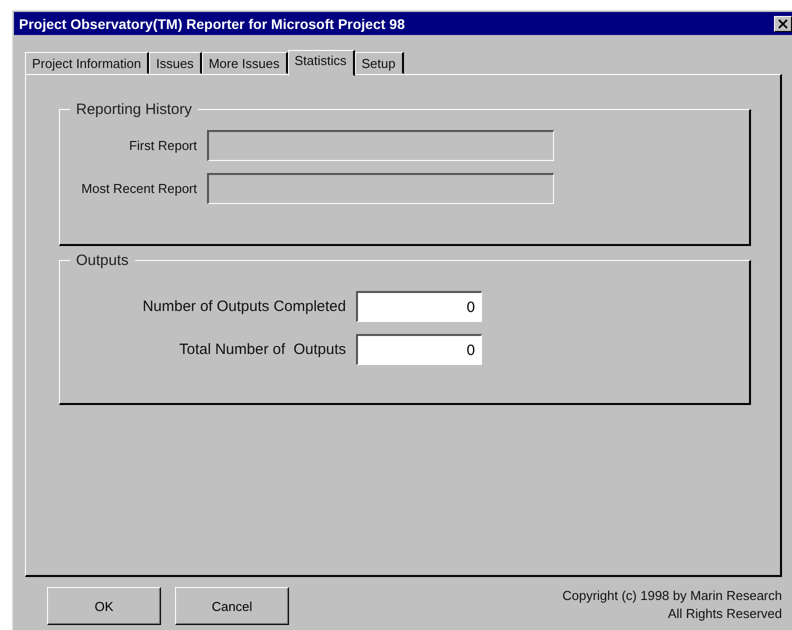 This screenshot has height=630, width=792. I want to click on group-title: Reporting History, so click(134, 109).